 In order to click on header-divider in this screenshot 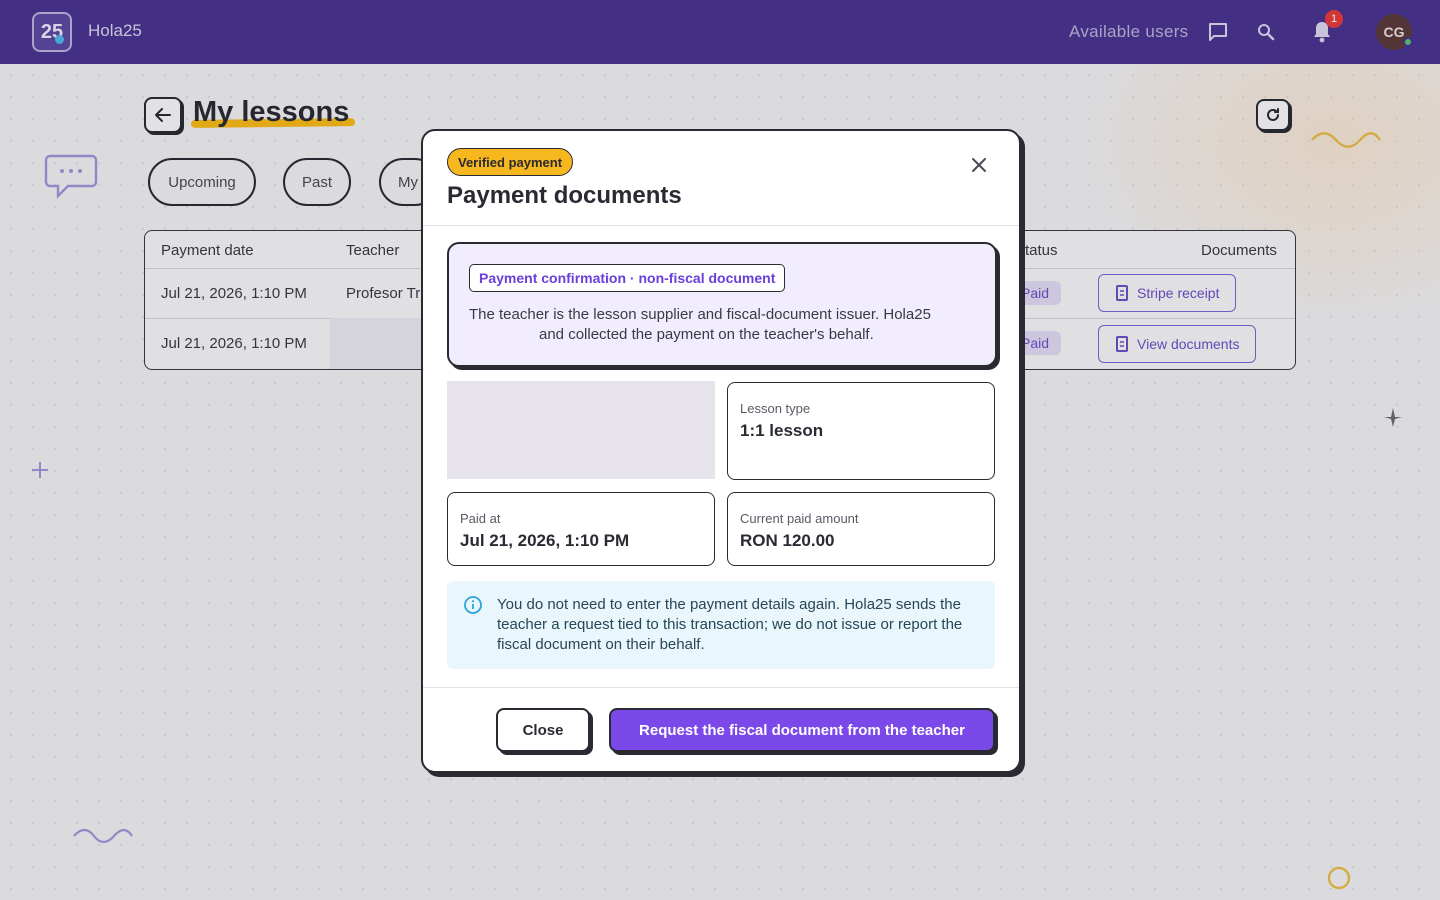, I will do `click(721, 225)`.